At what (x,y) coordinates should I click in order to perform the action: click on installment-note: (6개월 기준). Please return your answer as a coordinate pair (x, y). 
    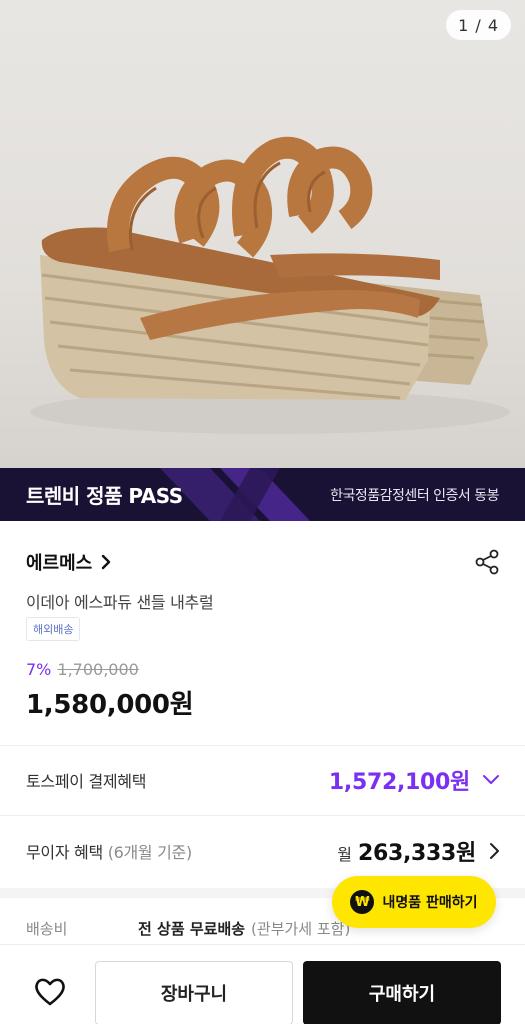
    Looking at the image, I should click on (150, 852).